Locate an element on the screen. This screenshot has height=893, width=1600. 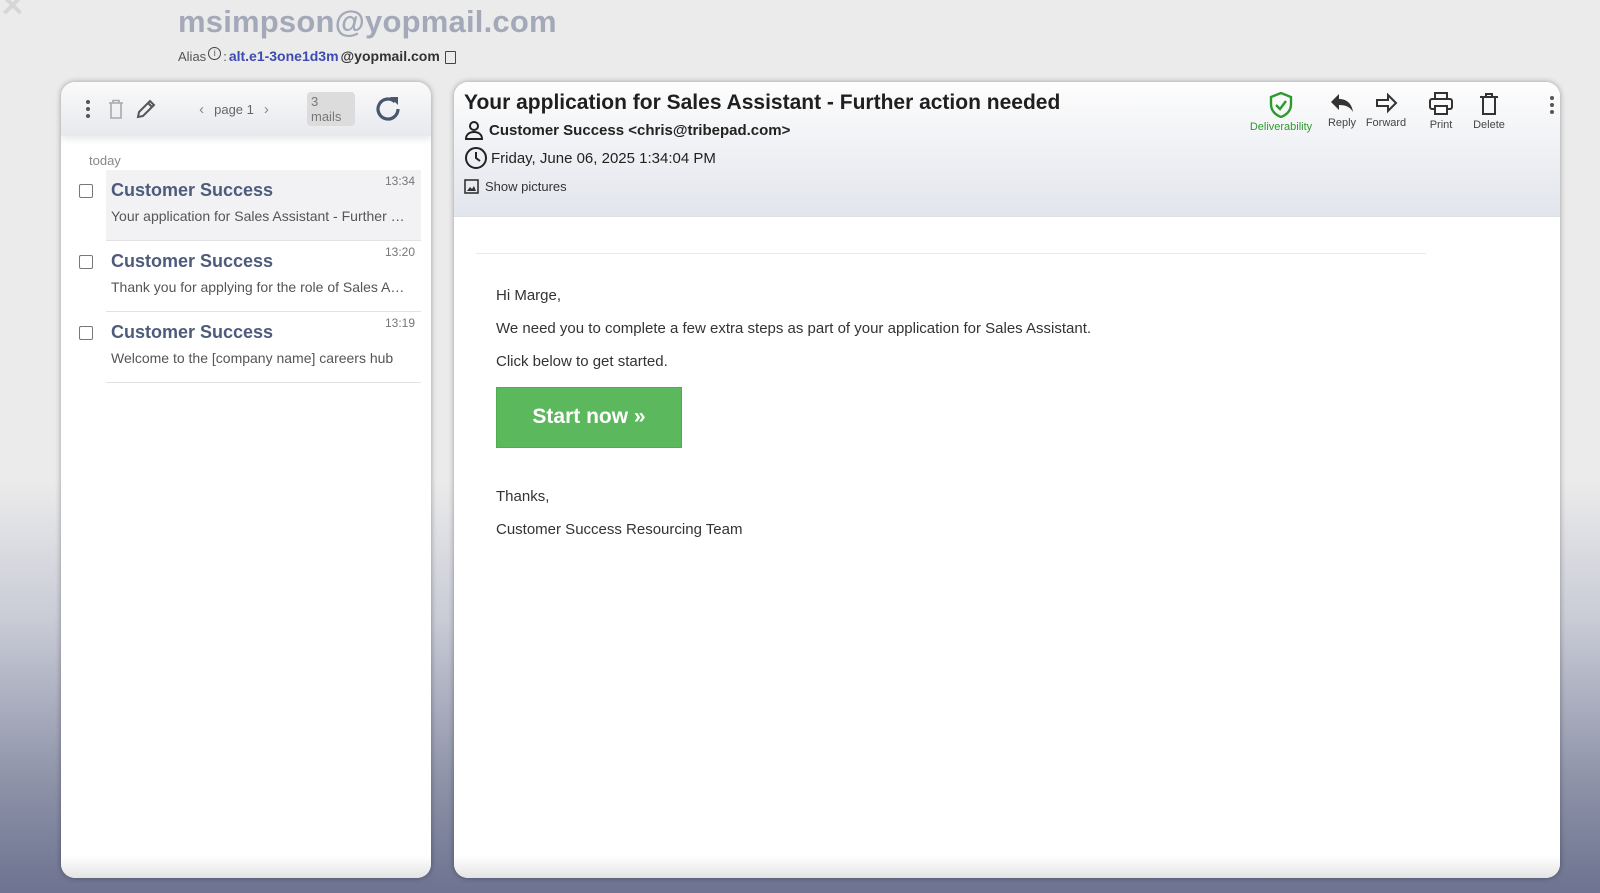
signature: Customer Success Resourcing Team is located at coordinates (619, 529).